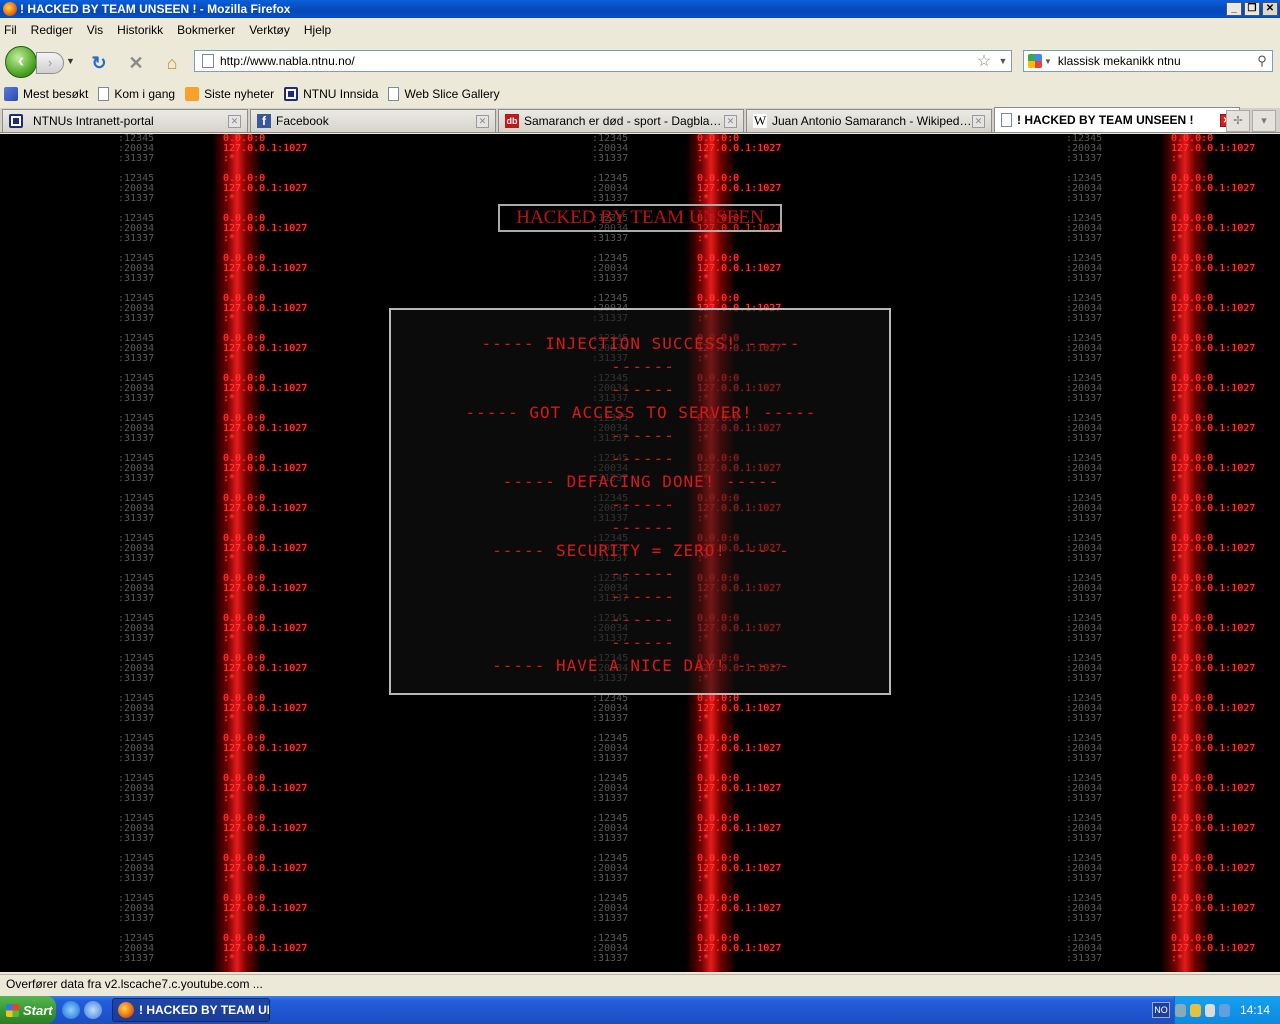  Describe the element at coordinates (984, 61) in the screenshot. I see `bookmark-star-icon: ☆` at that location.